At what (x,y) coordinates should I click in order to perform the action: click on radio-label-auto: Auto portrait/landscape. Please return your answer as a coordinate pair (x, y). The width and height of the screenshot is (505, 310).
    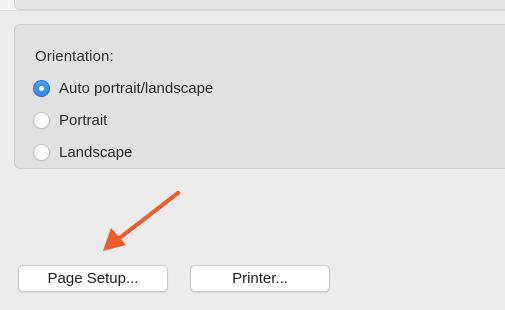
    Looking at the image, I should click on (136, 88).